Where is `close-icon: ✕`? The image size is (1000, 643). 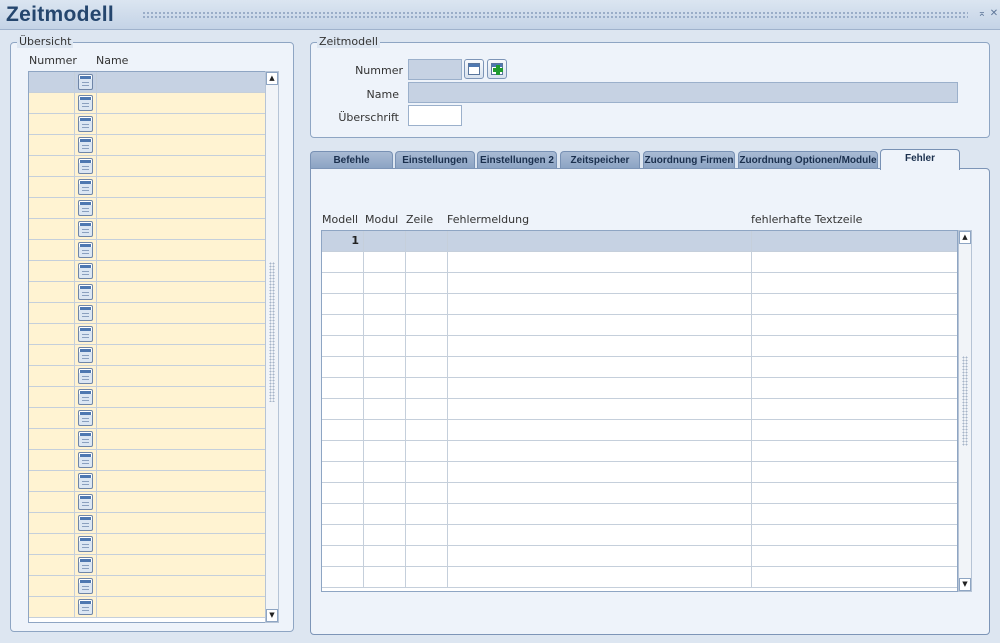
close-icon: ✕ is located at coordinates (994, 14).